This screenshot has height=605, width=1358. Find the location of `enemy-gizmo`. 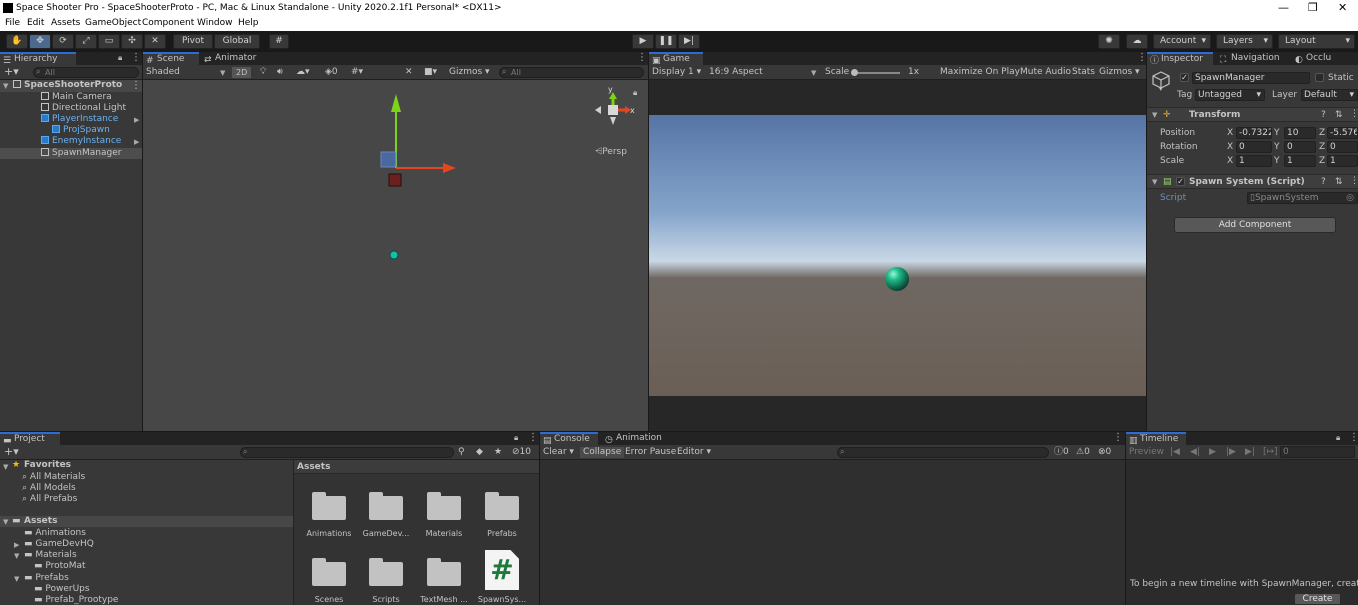

enemy-gizmo is located at coordinates (395, 180).